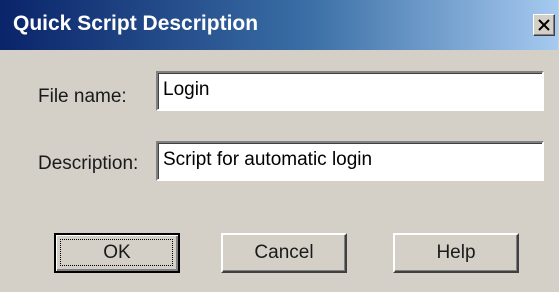  What do you see at coordinates (350, 161) in the screenshot?
I see `description-field: Script for automatic login` at bounding box center [350, 161].